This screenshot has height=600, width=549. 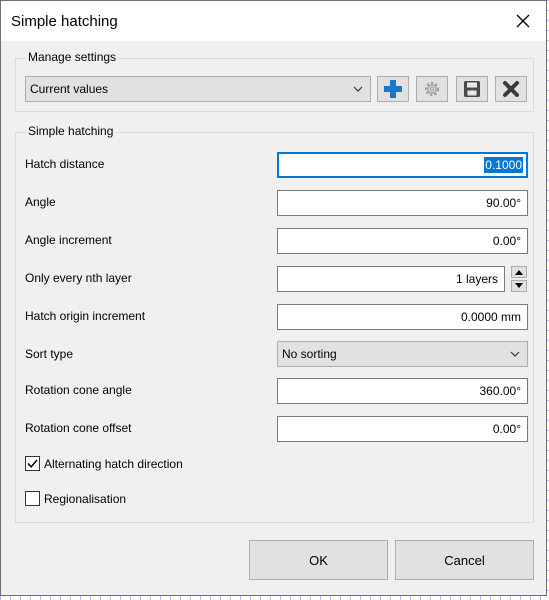 What do you see at coordinates (85, 499) in the screenshot?
I see `regionalisation-label: Regionalisation` at bounding box center [85, 499].